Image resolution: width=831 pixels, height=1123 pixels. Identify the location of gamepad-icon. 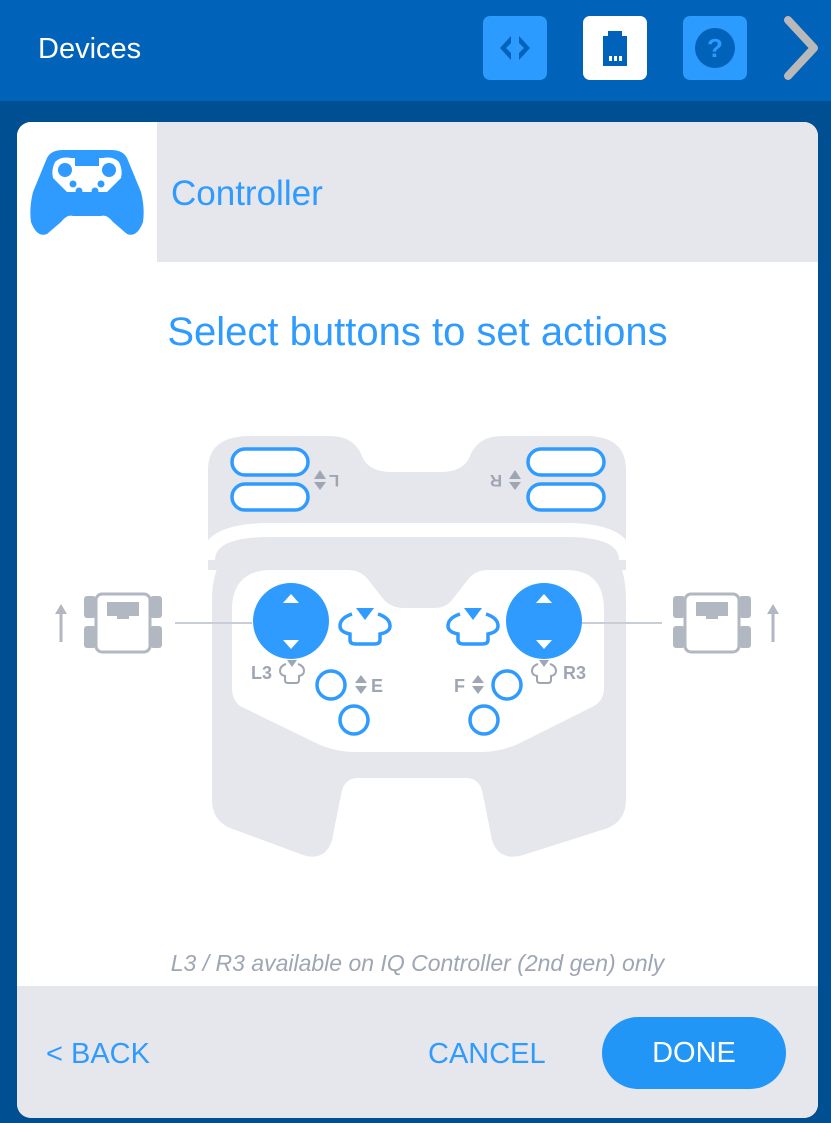
(87, 192).